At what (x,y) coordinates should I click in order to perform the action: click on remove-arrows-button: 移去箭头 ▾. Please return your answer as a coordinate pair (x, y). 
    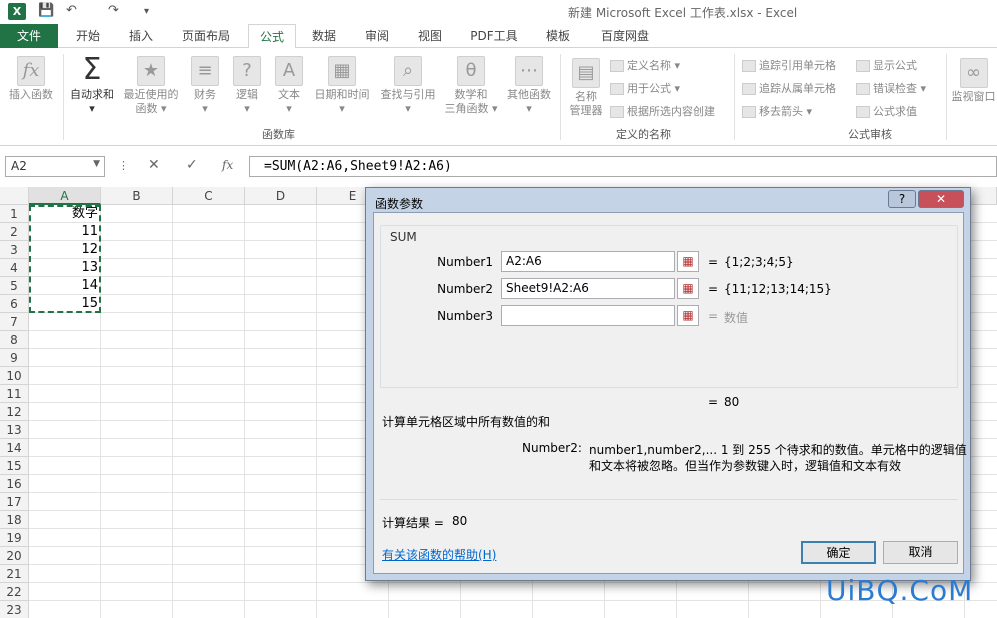
    Looking at the image, I should click on (777, 111).